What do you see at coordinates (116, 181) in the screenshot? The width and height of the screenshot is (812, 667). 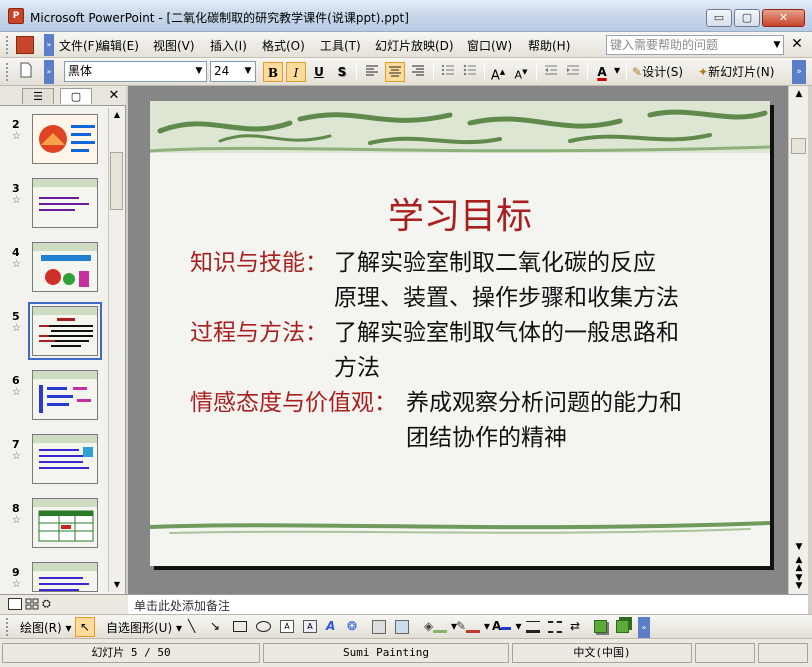 I see `scrollbar-thumb` at bounding box center [116, 181].